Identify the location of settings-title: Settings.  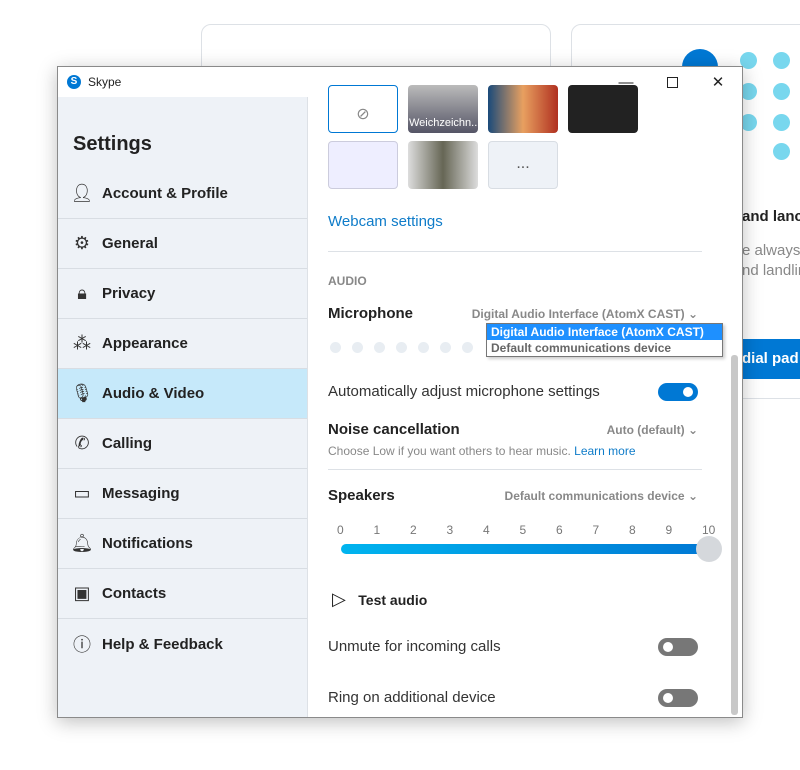
(112, 144).